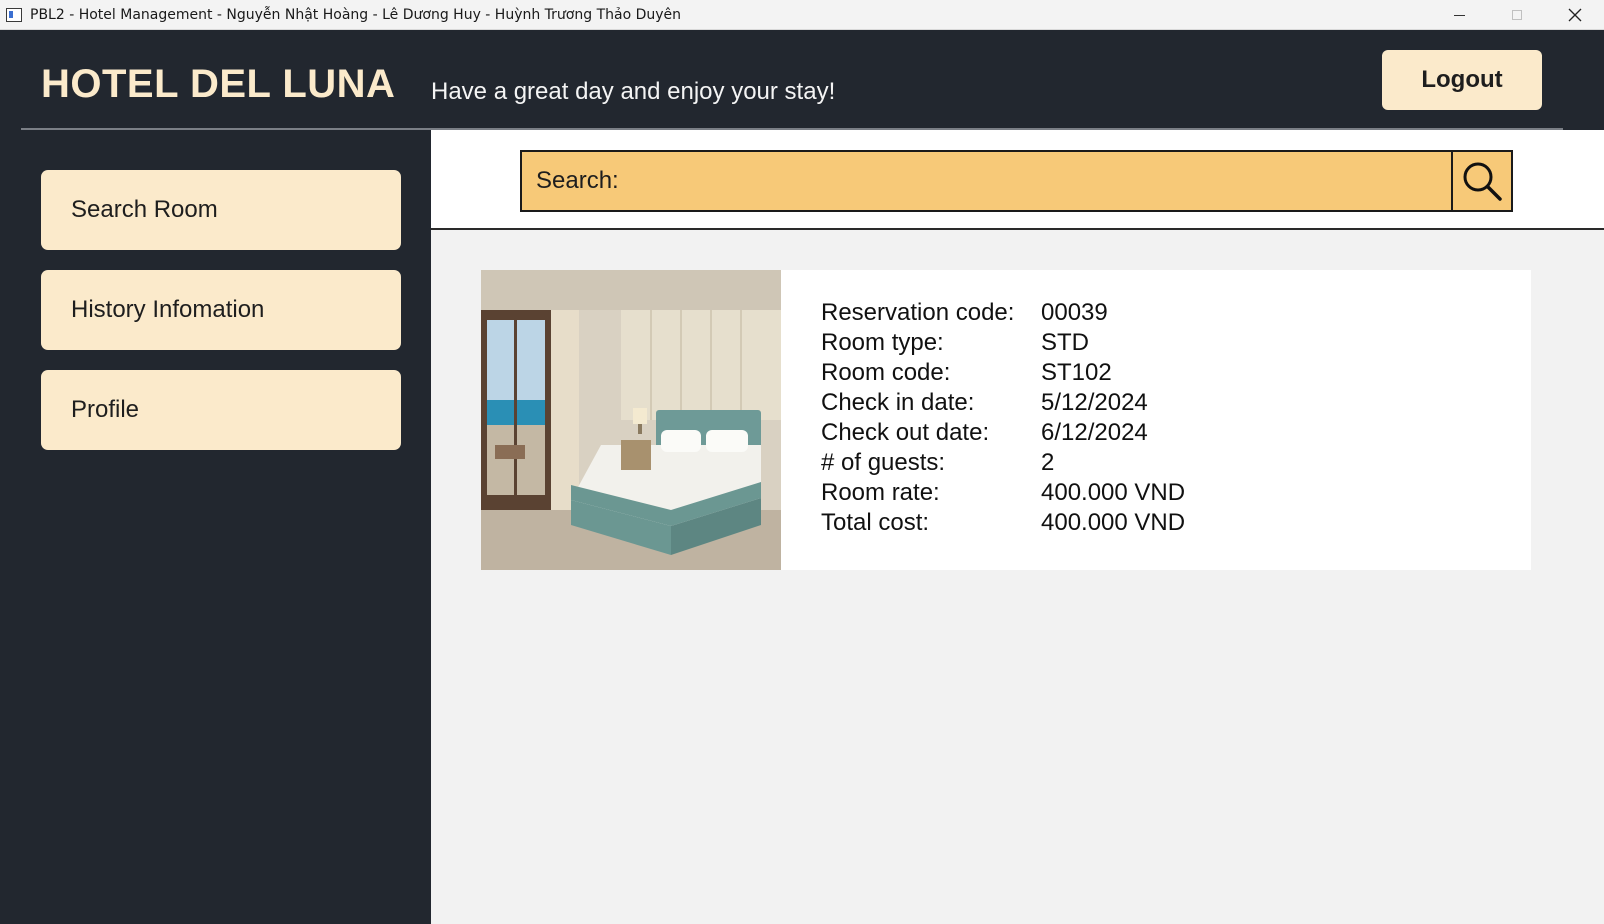 The height and width of the screenshot is (924, 1604). I want to click on detail-value: 00039, so click(1074, 312).